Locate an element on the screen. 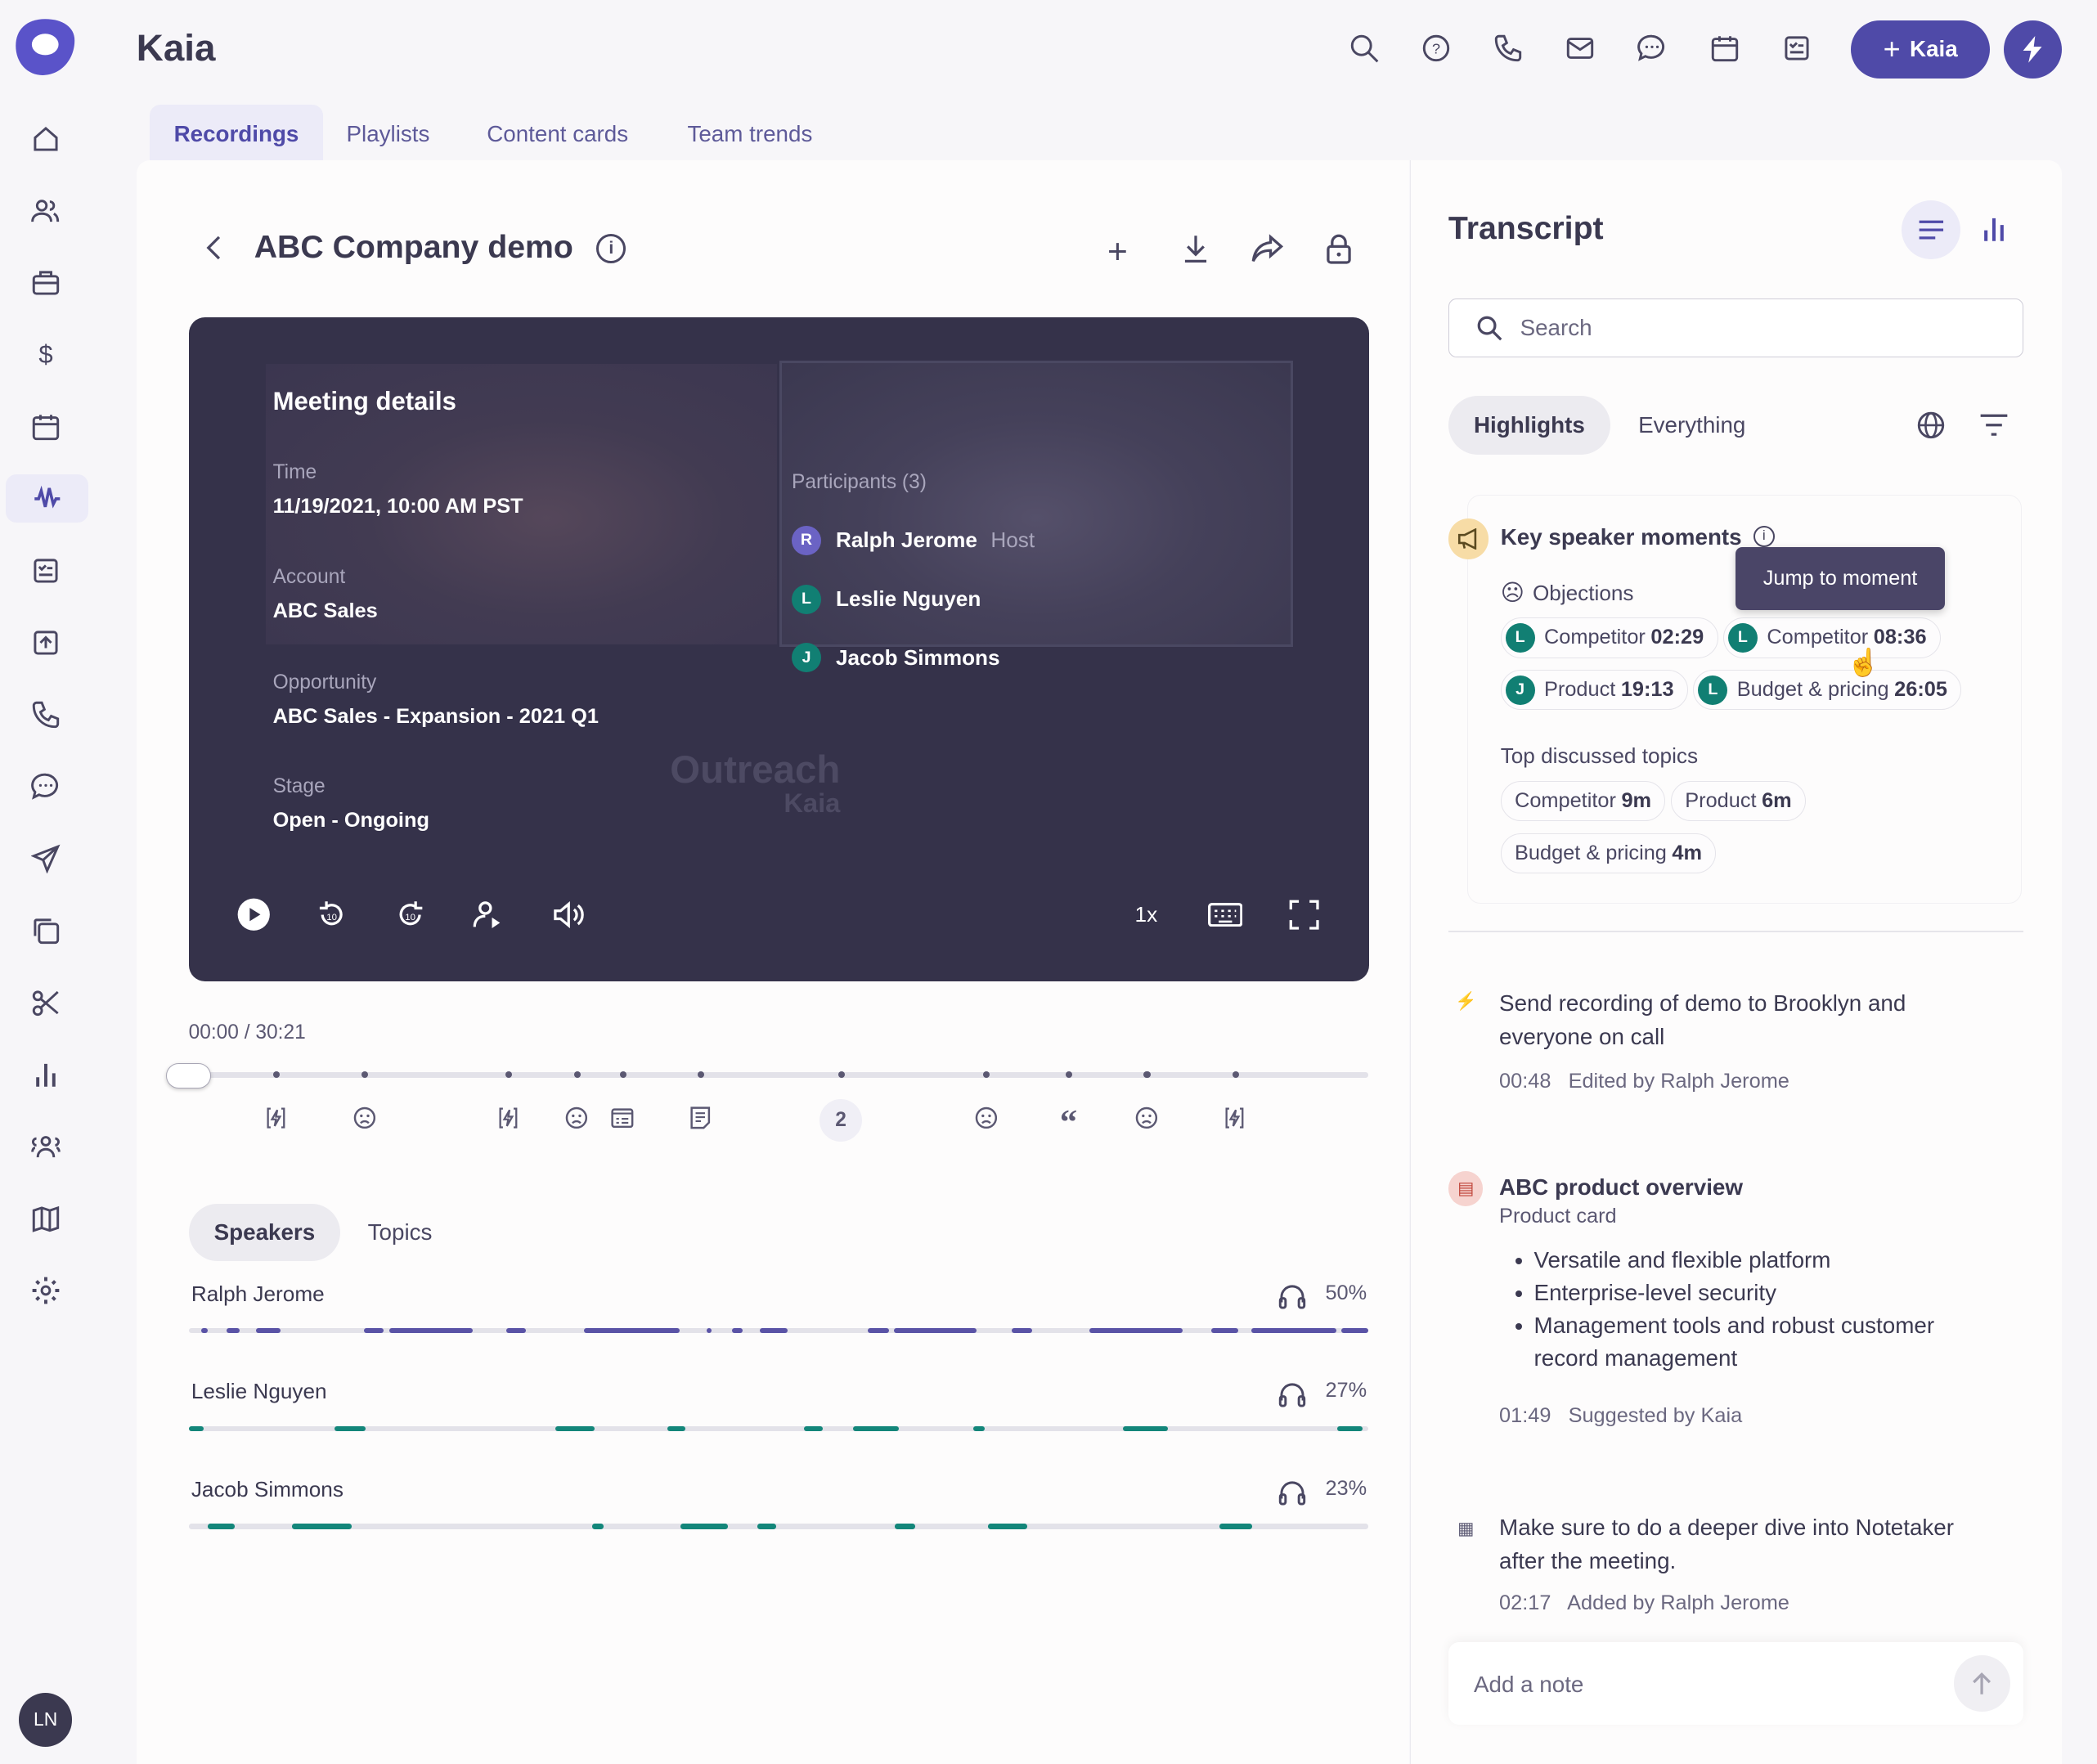 This screenshot has height=1764, width=2097. logo is located at coordinates (45, 47).